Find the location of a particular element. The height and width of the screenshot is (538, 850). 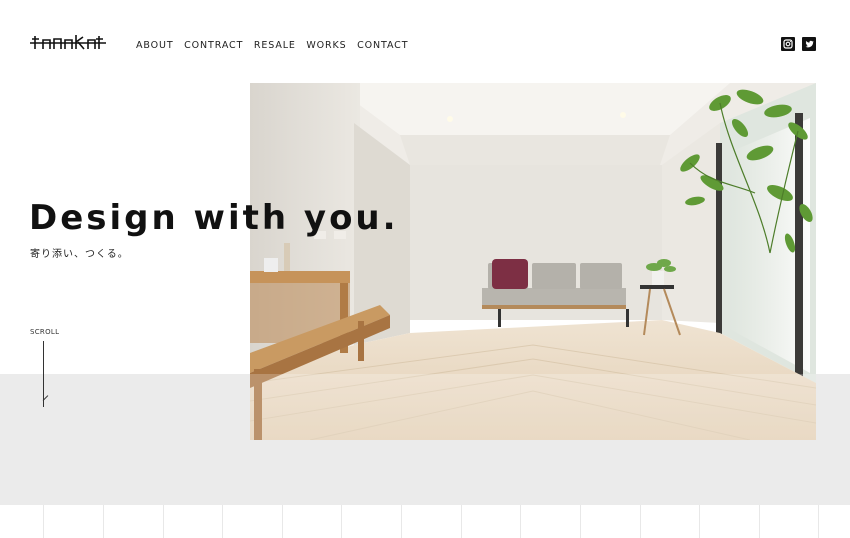

nav-about: ABOUT is located at coordinates (155, 45).